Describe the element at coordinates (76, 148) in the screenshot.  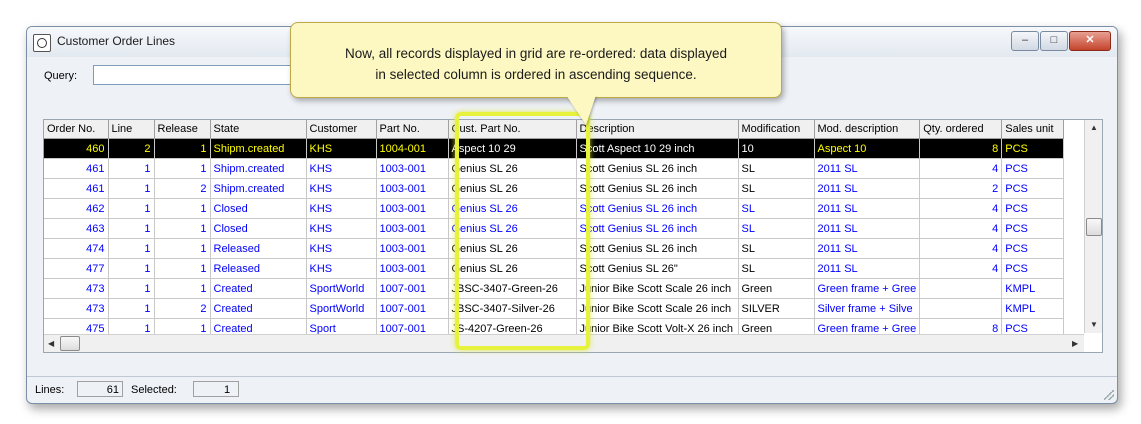
I see `table-cell: 460` at that location.